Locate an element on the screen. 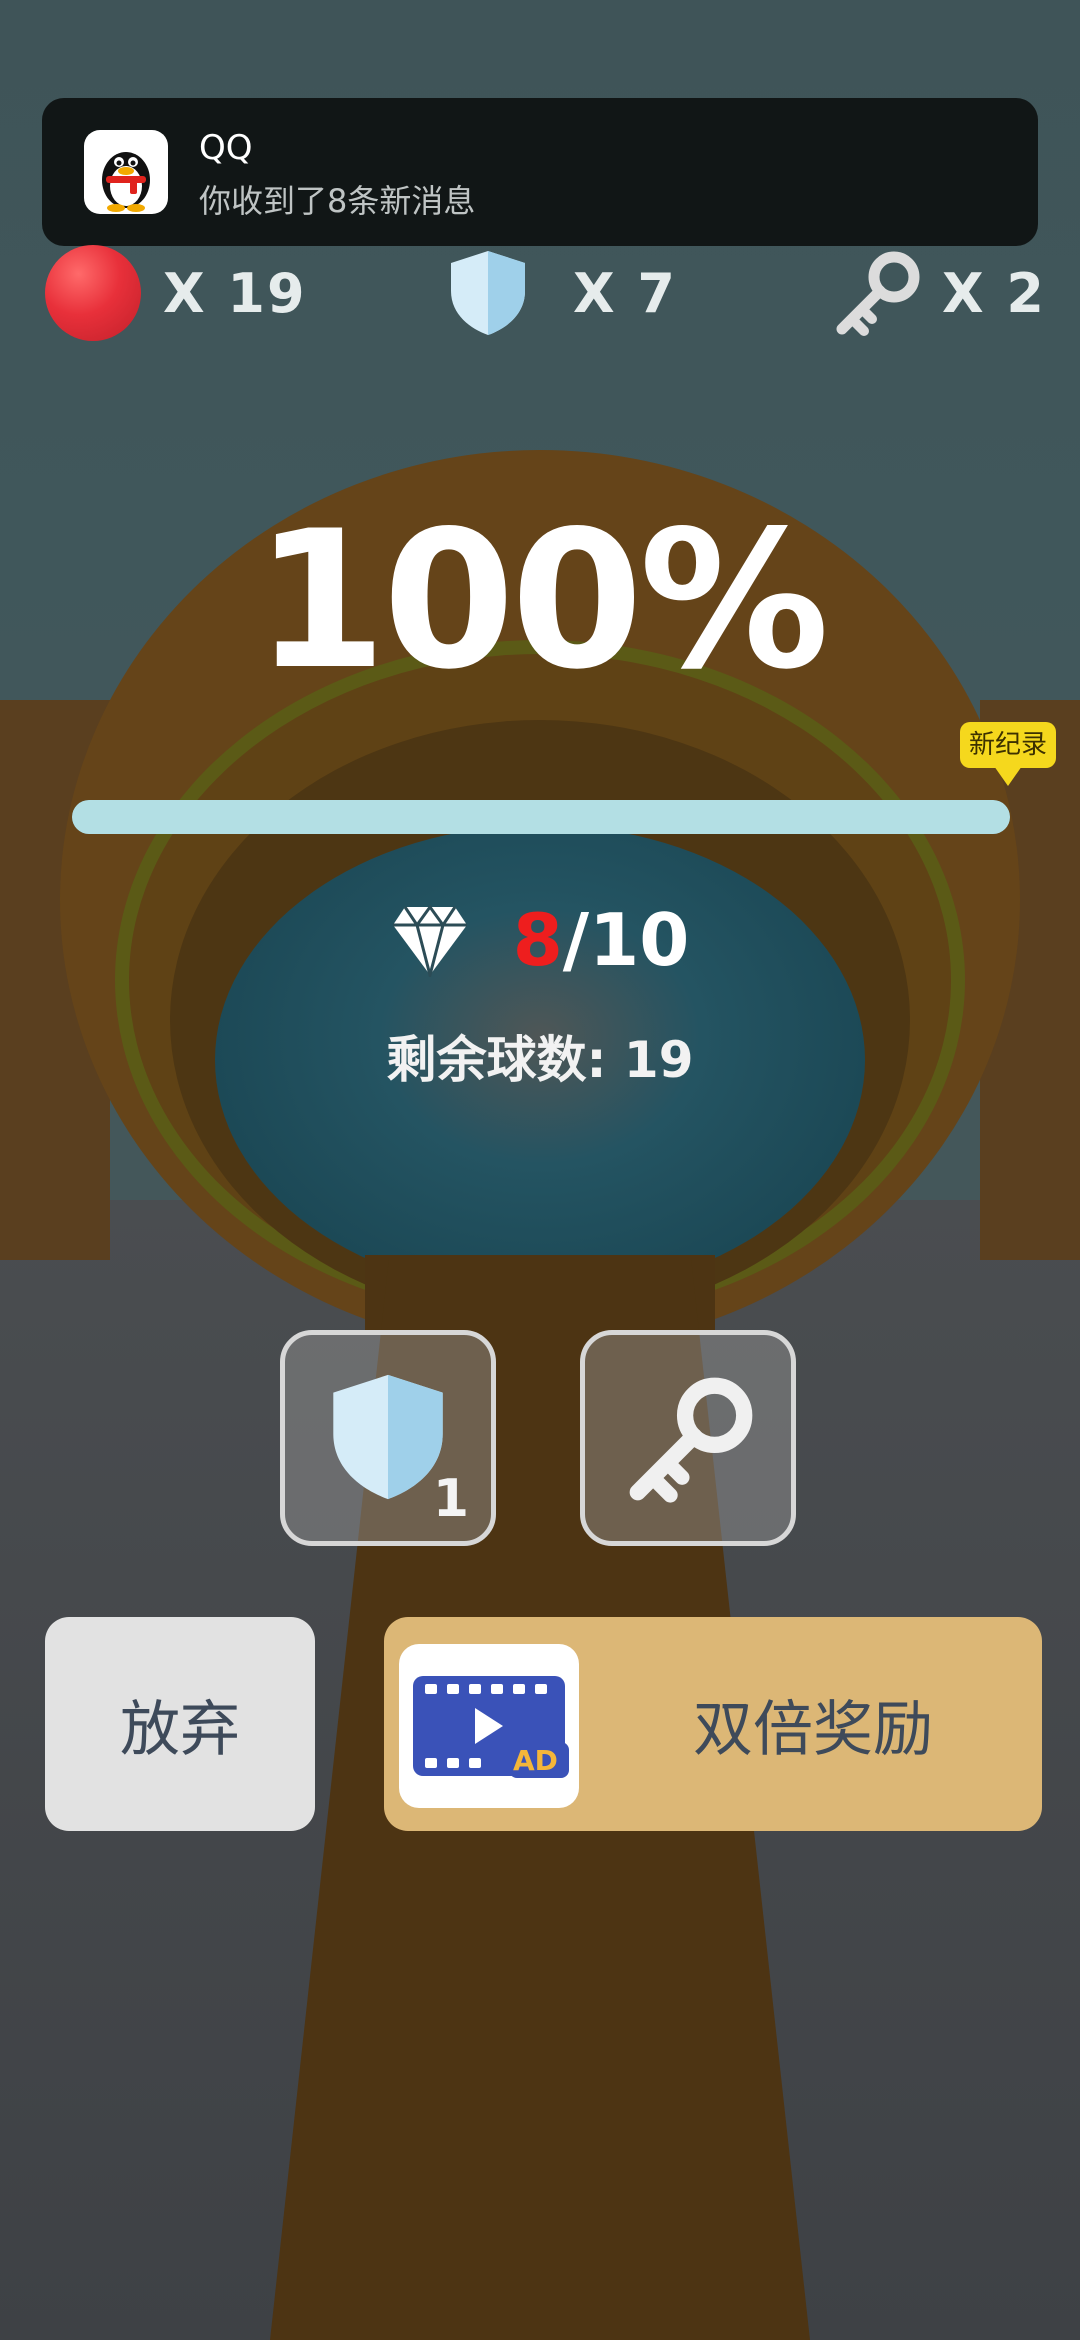 Image resolution: width=1080 pixels, height=2340 pixels. notification-message: 你收到了8条新消息 is located at coordinates (337, 201).